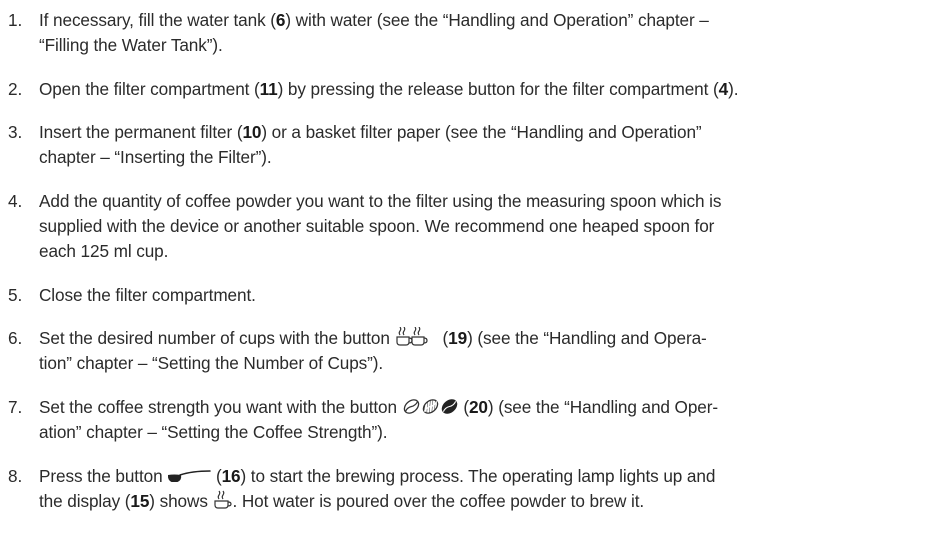 The image size is (948, 540). Describe the element at coordinates (449, 410) in the screenshot. I see `bean-filled-icon` at that location.